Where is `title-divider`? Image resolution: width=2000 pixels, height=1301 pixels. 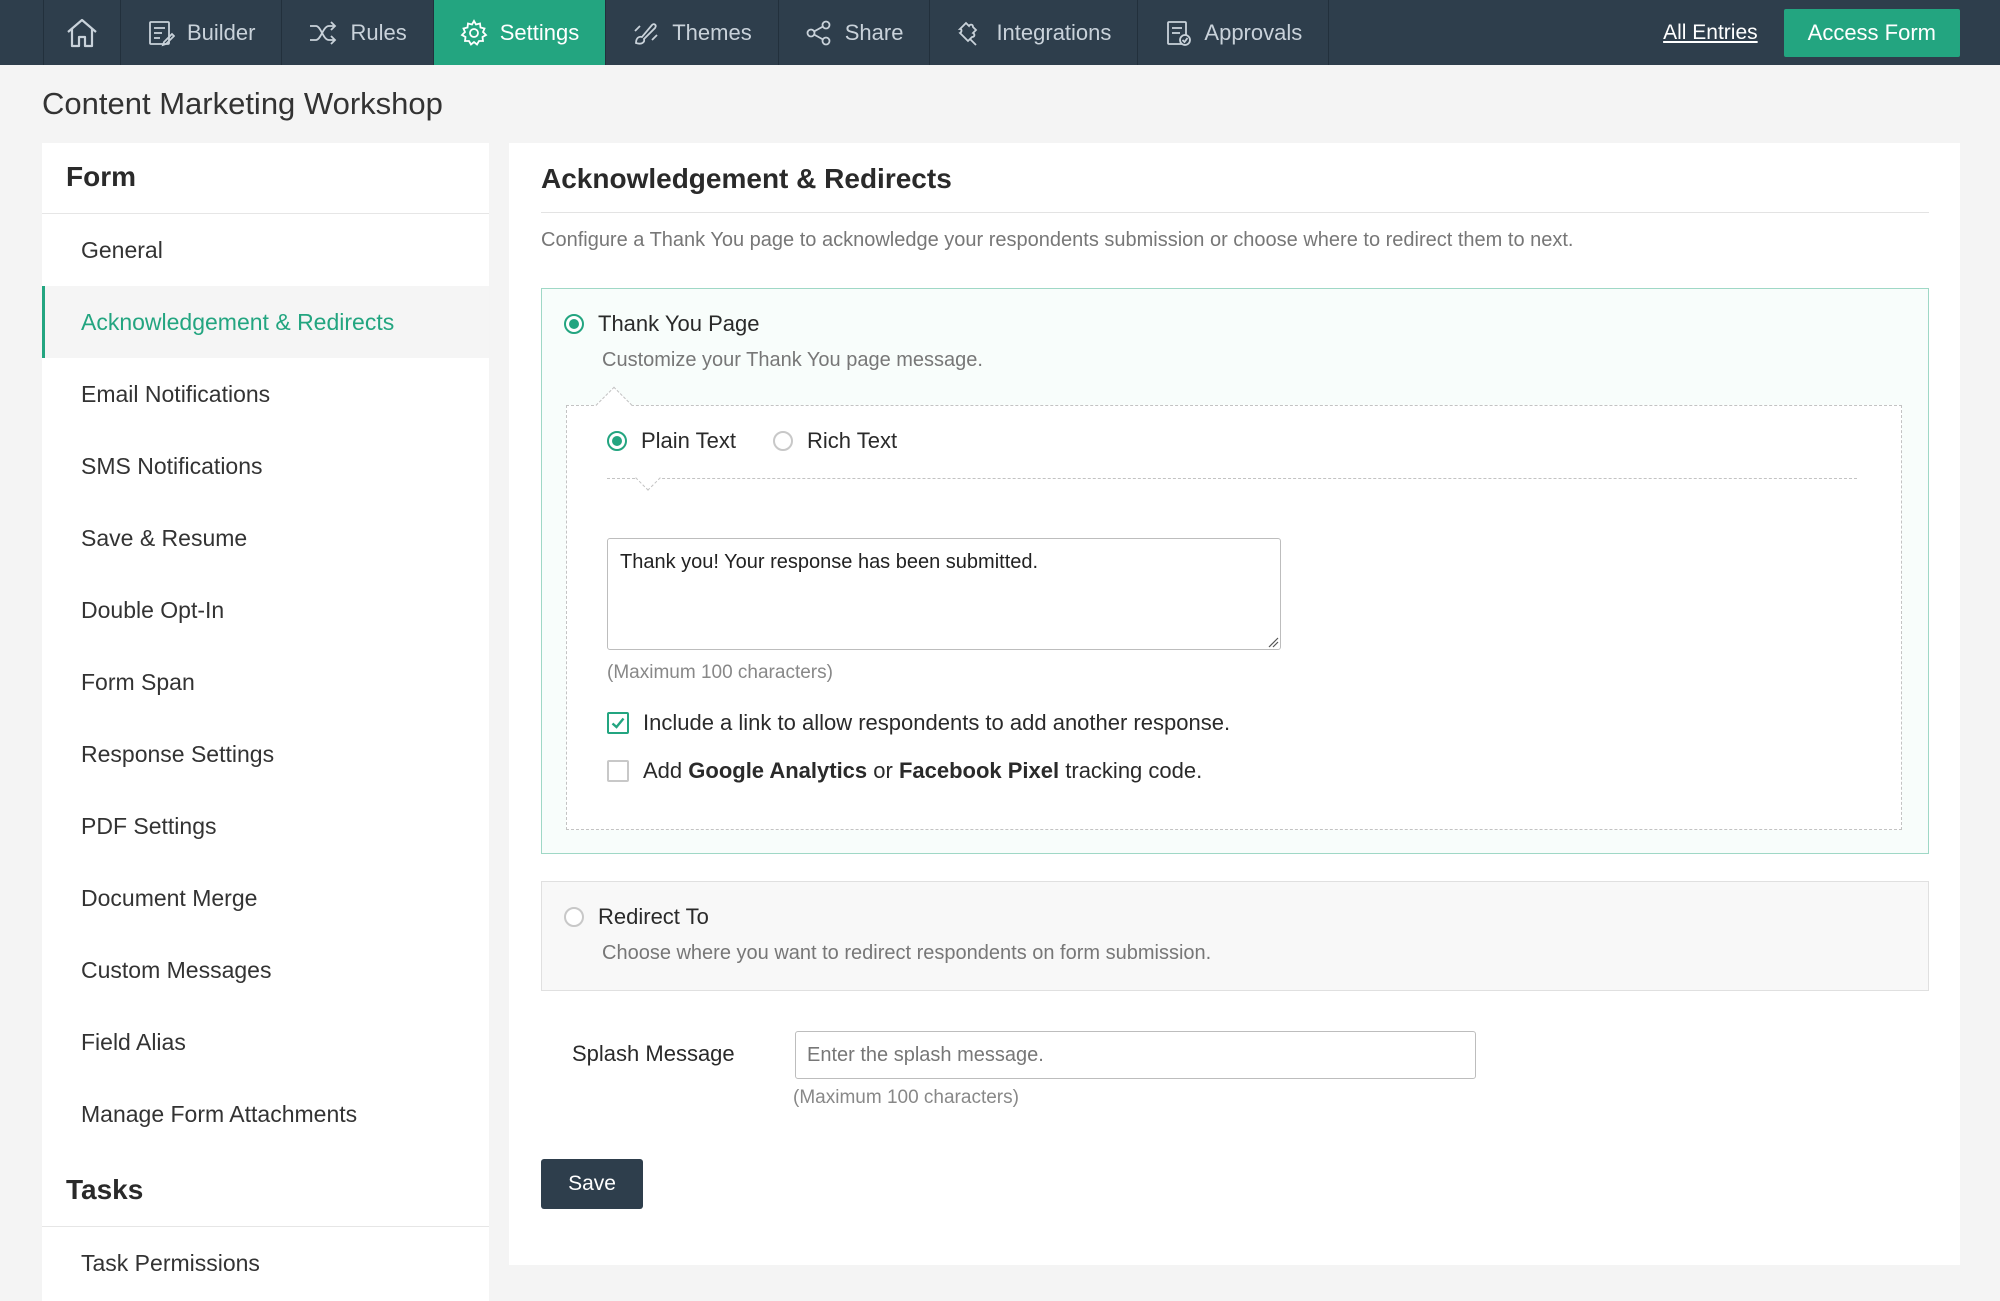
title-divider is located at coordinates (1235, 212).